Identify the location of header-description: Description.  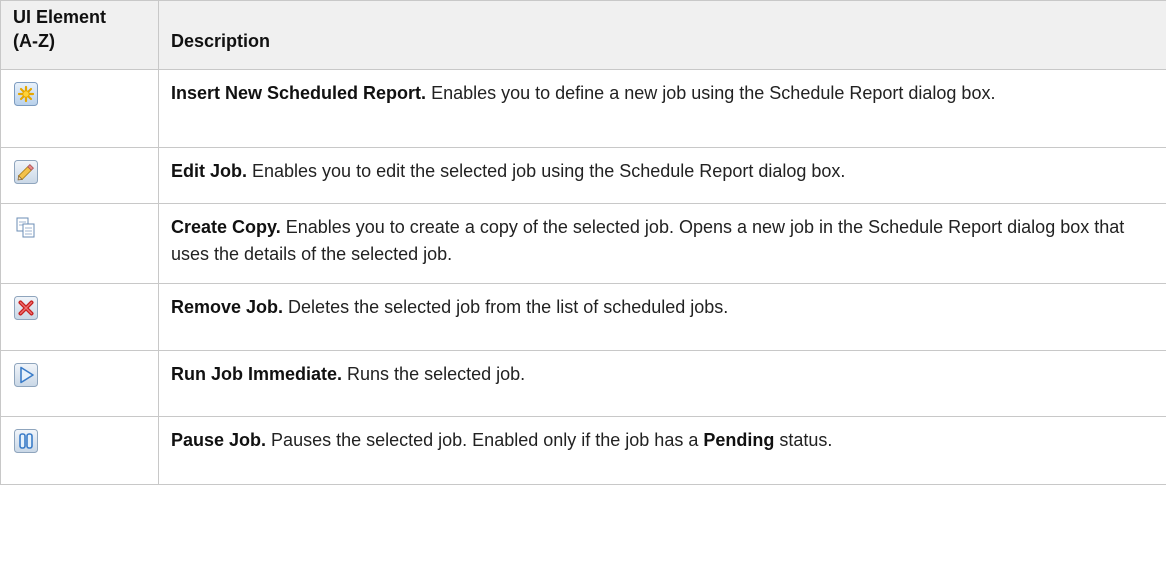
(662, 35).